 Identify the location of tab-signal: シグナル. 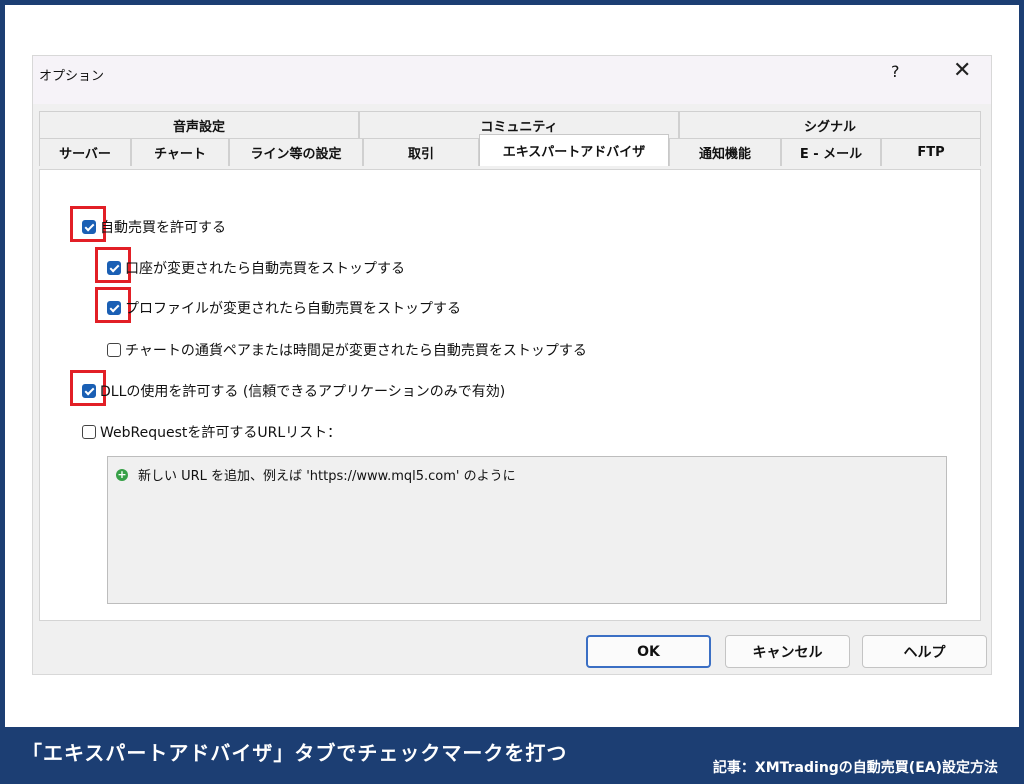
(830, 125).